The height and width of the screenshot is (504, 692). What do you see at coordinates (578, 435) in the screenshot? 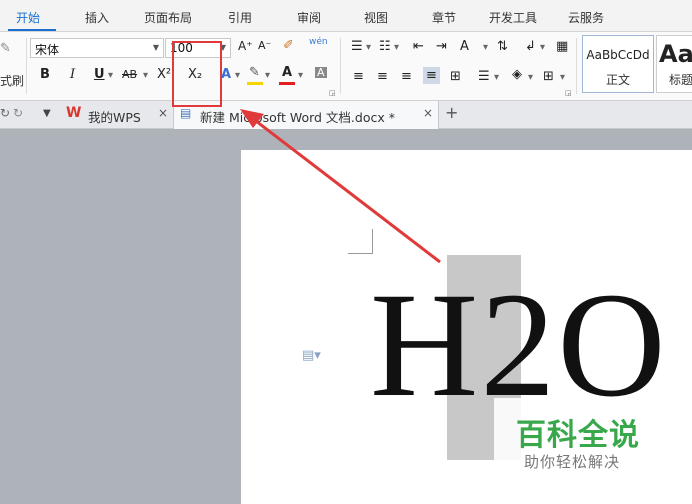
I see `watermark-title: 百科全说` at bounding box center [578, 435].